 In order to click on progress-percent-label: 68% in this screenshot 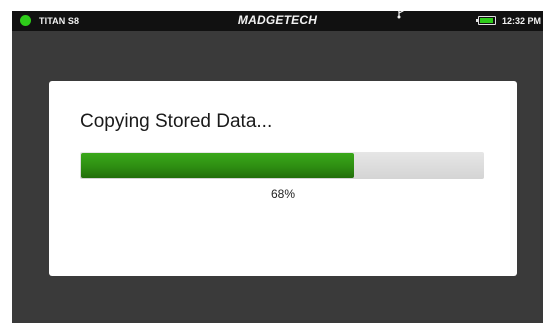, I will do `click(283, 194)`.